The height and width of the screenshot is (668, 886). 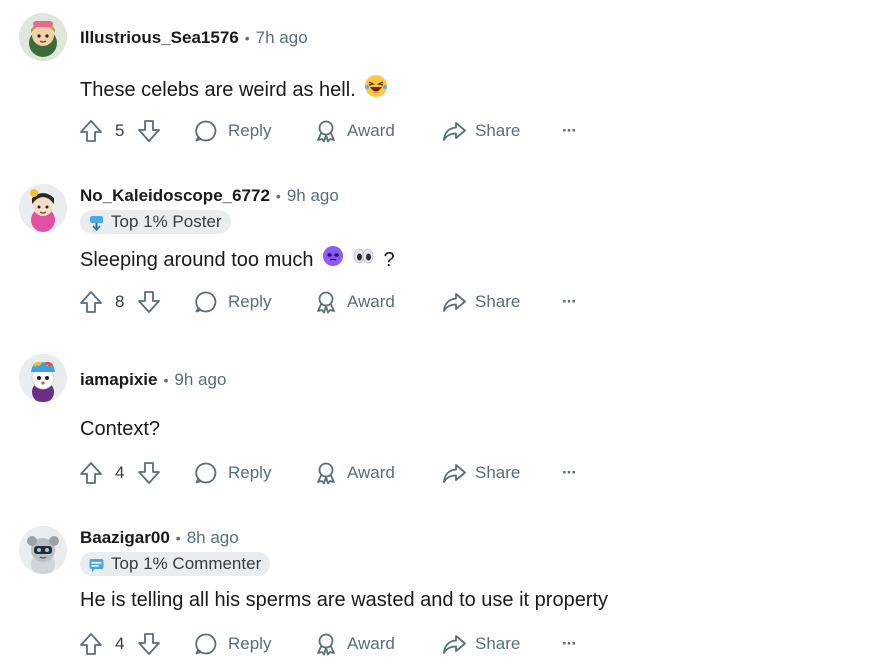 I want to click on comment-body: Sleeping around too much ?, so click(x=237, y=259).